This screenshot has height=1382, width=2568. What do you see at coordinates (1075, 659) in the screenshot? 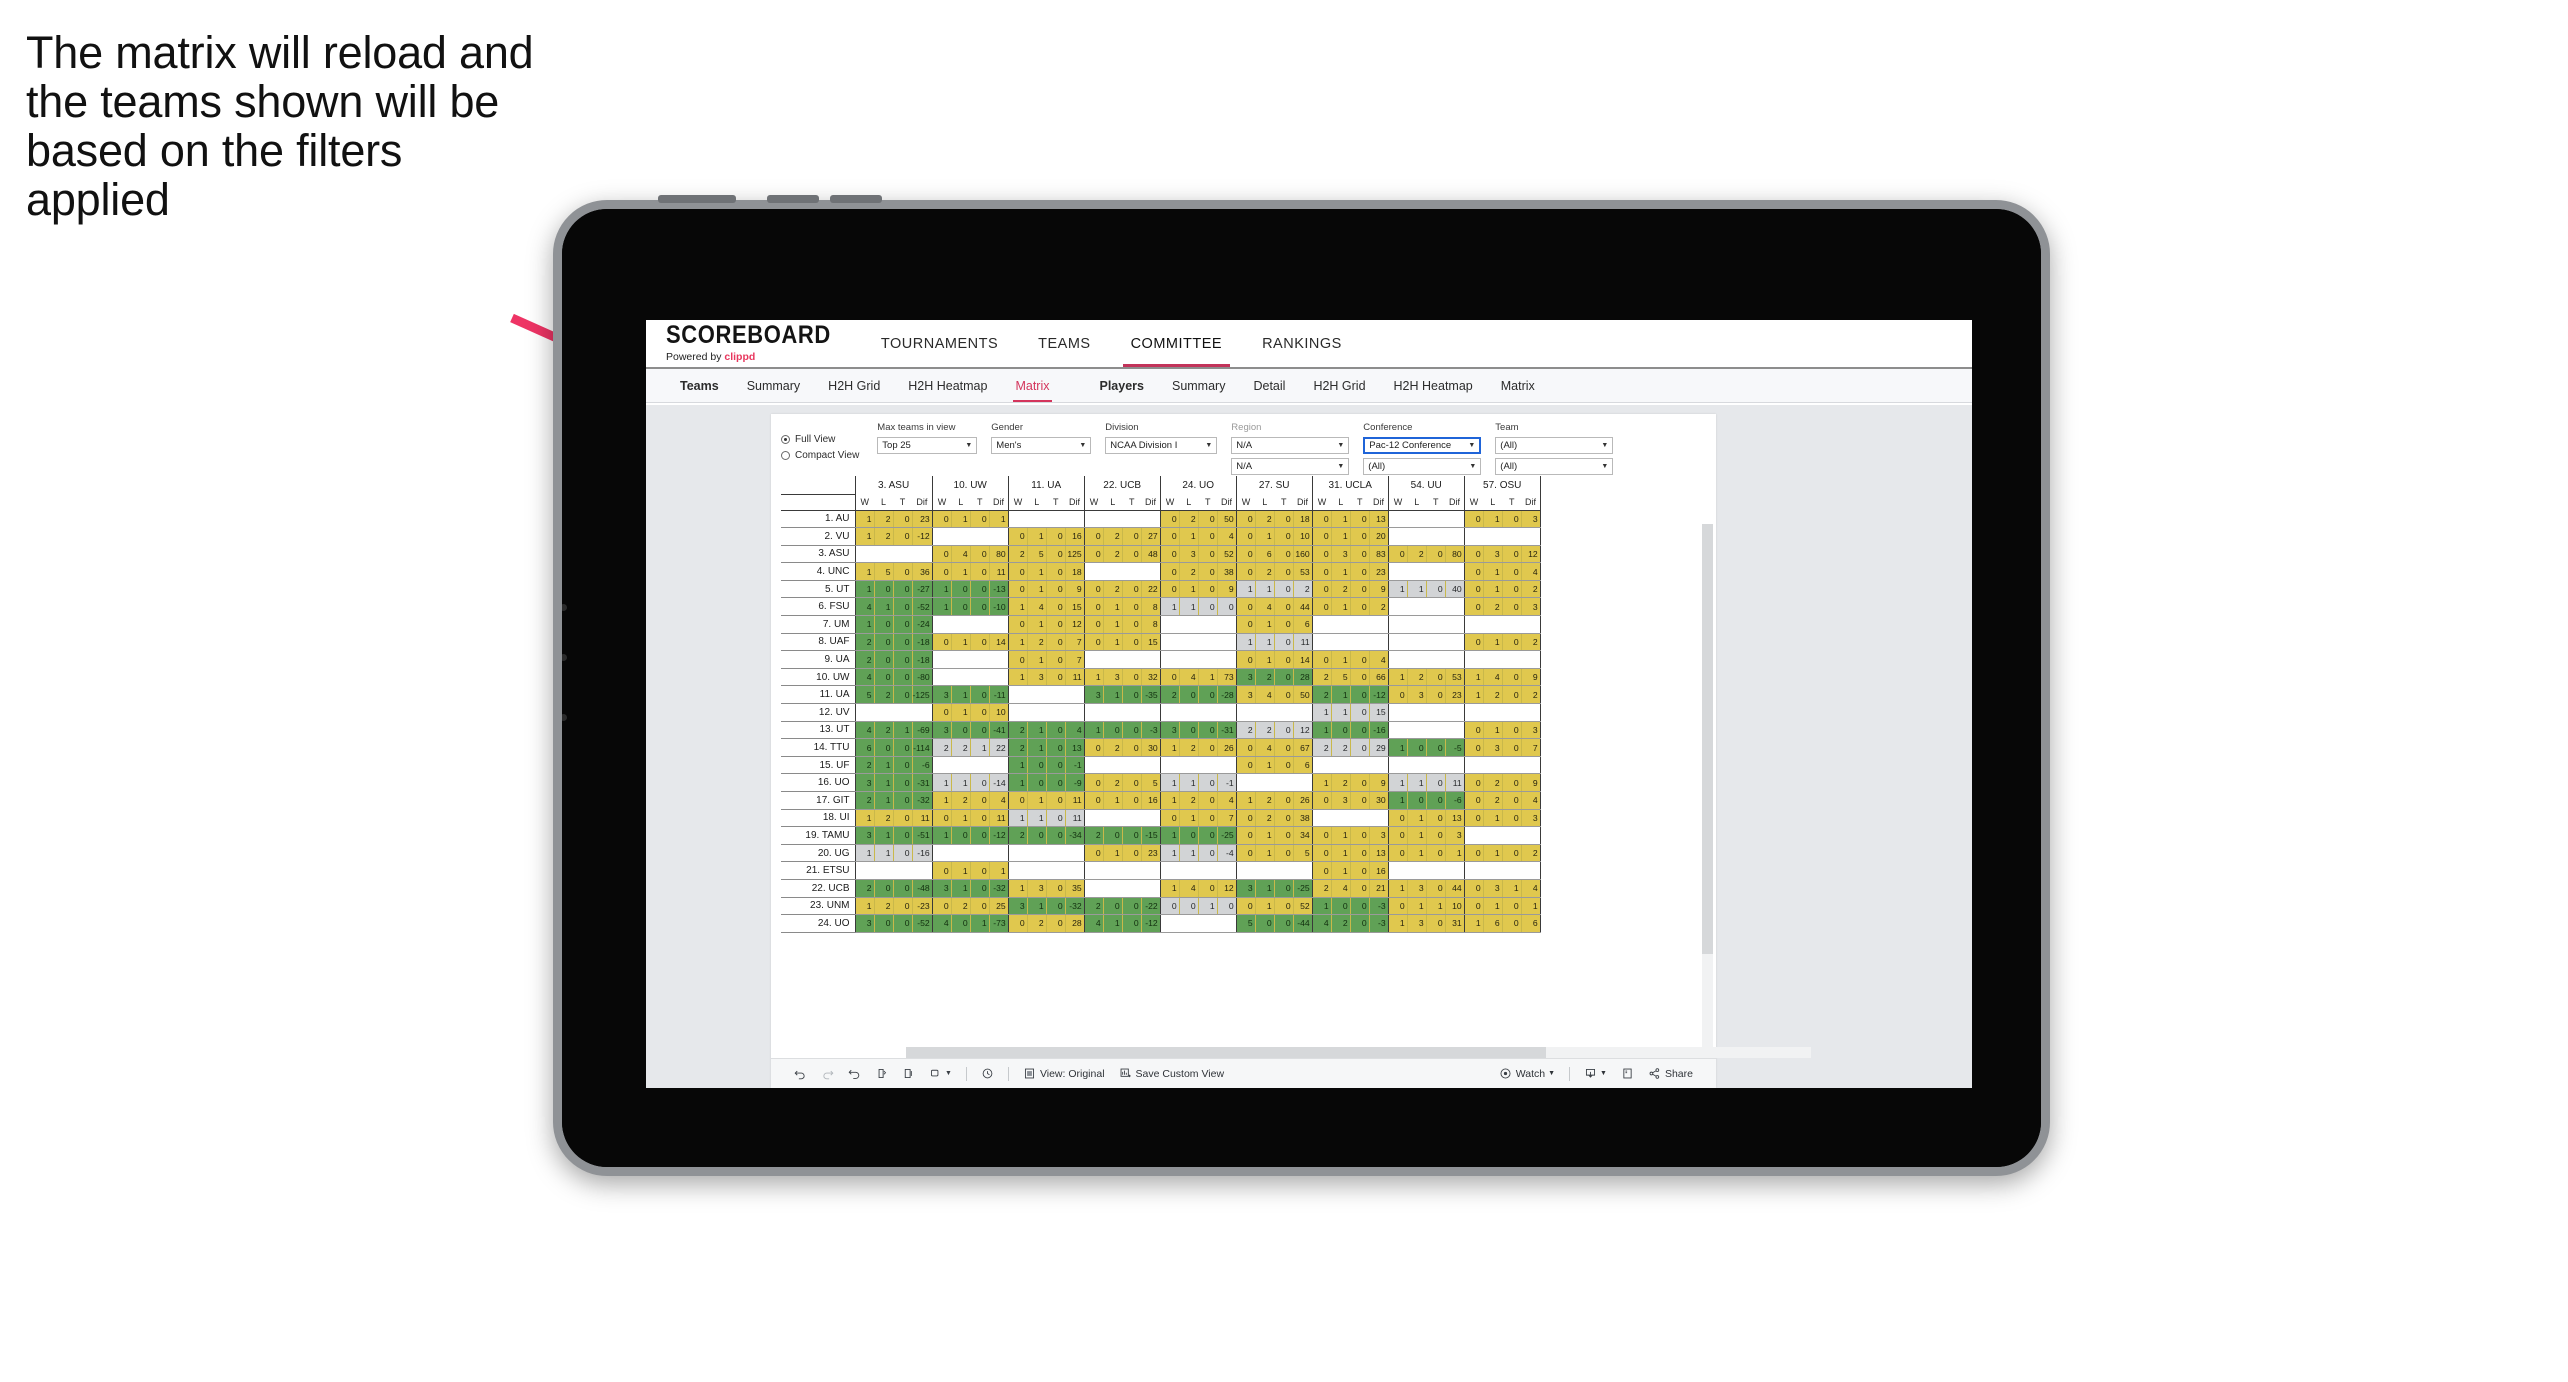
I see `matrix-cell: 7` at bounding box center [1075, 659].